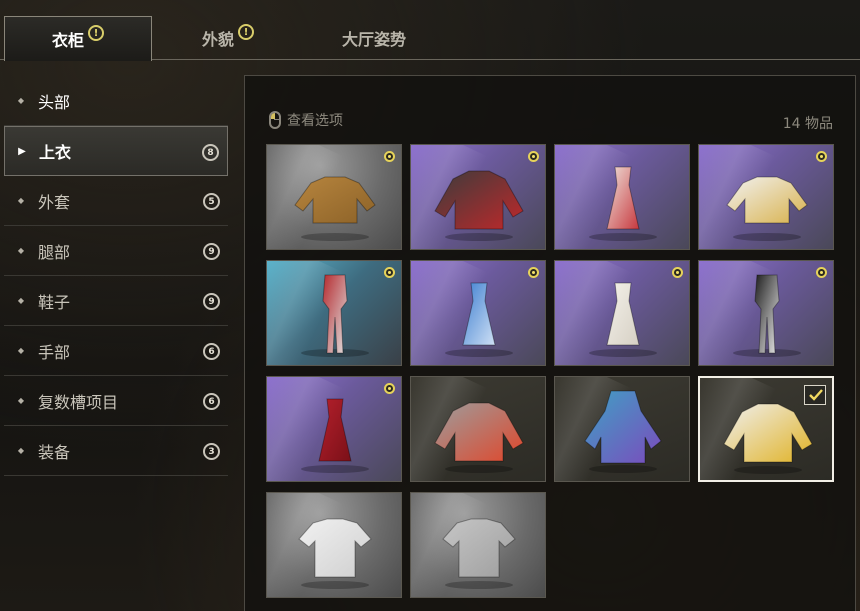  Describe the element at coordinates (116, 201) in the screenshot. I see `sidebar-item-outerwear: ◆ 外套 5` at that location.